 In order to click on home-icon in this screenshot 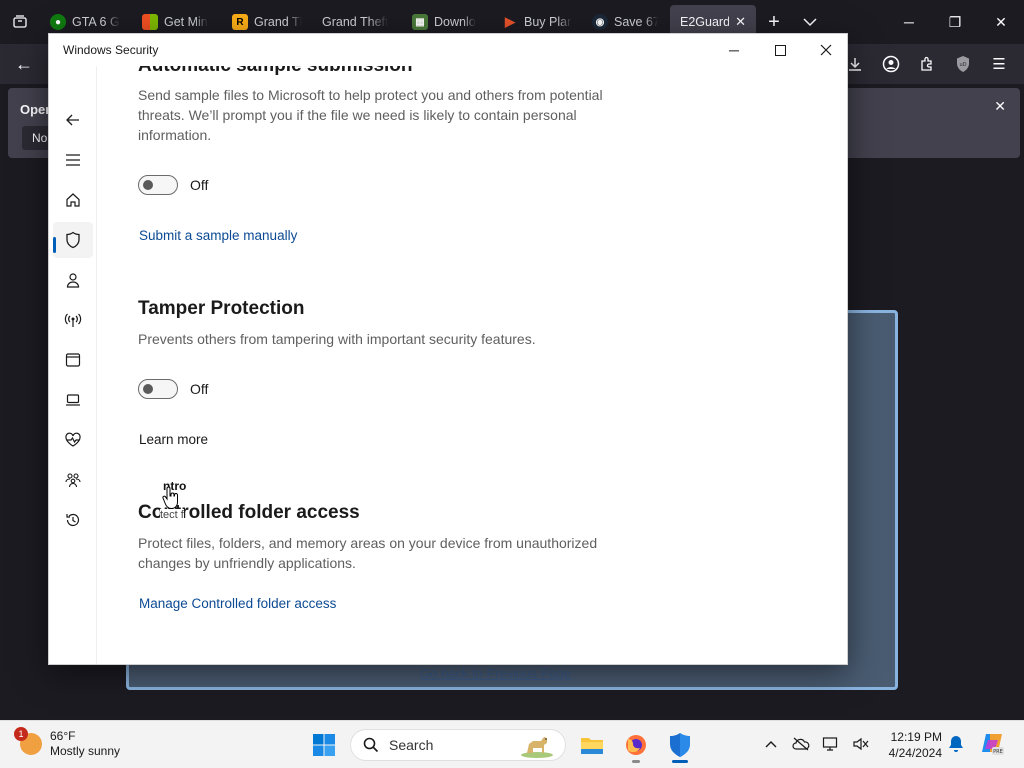, I will do `click(73, 200)`.